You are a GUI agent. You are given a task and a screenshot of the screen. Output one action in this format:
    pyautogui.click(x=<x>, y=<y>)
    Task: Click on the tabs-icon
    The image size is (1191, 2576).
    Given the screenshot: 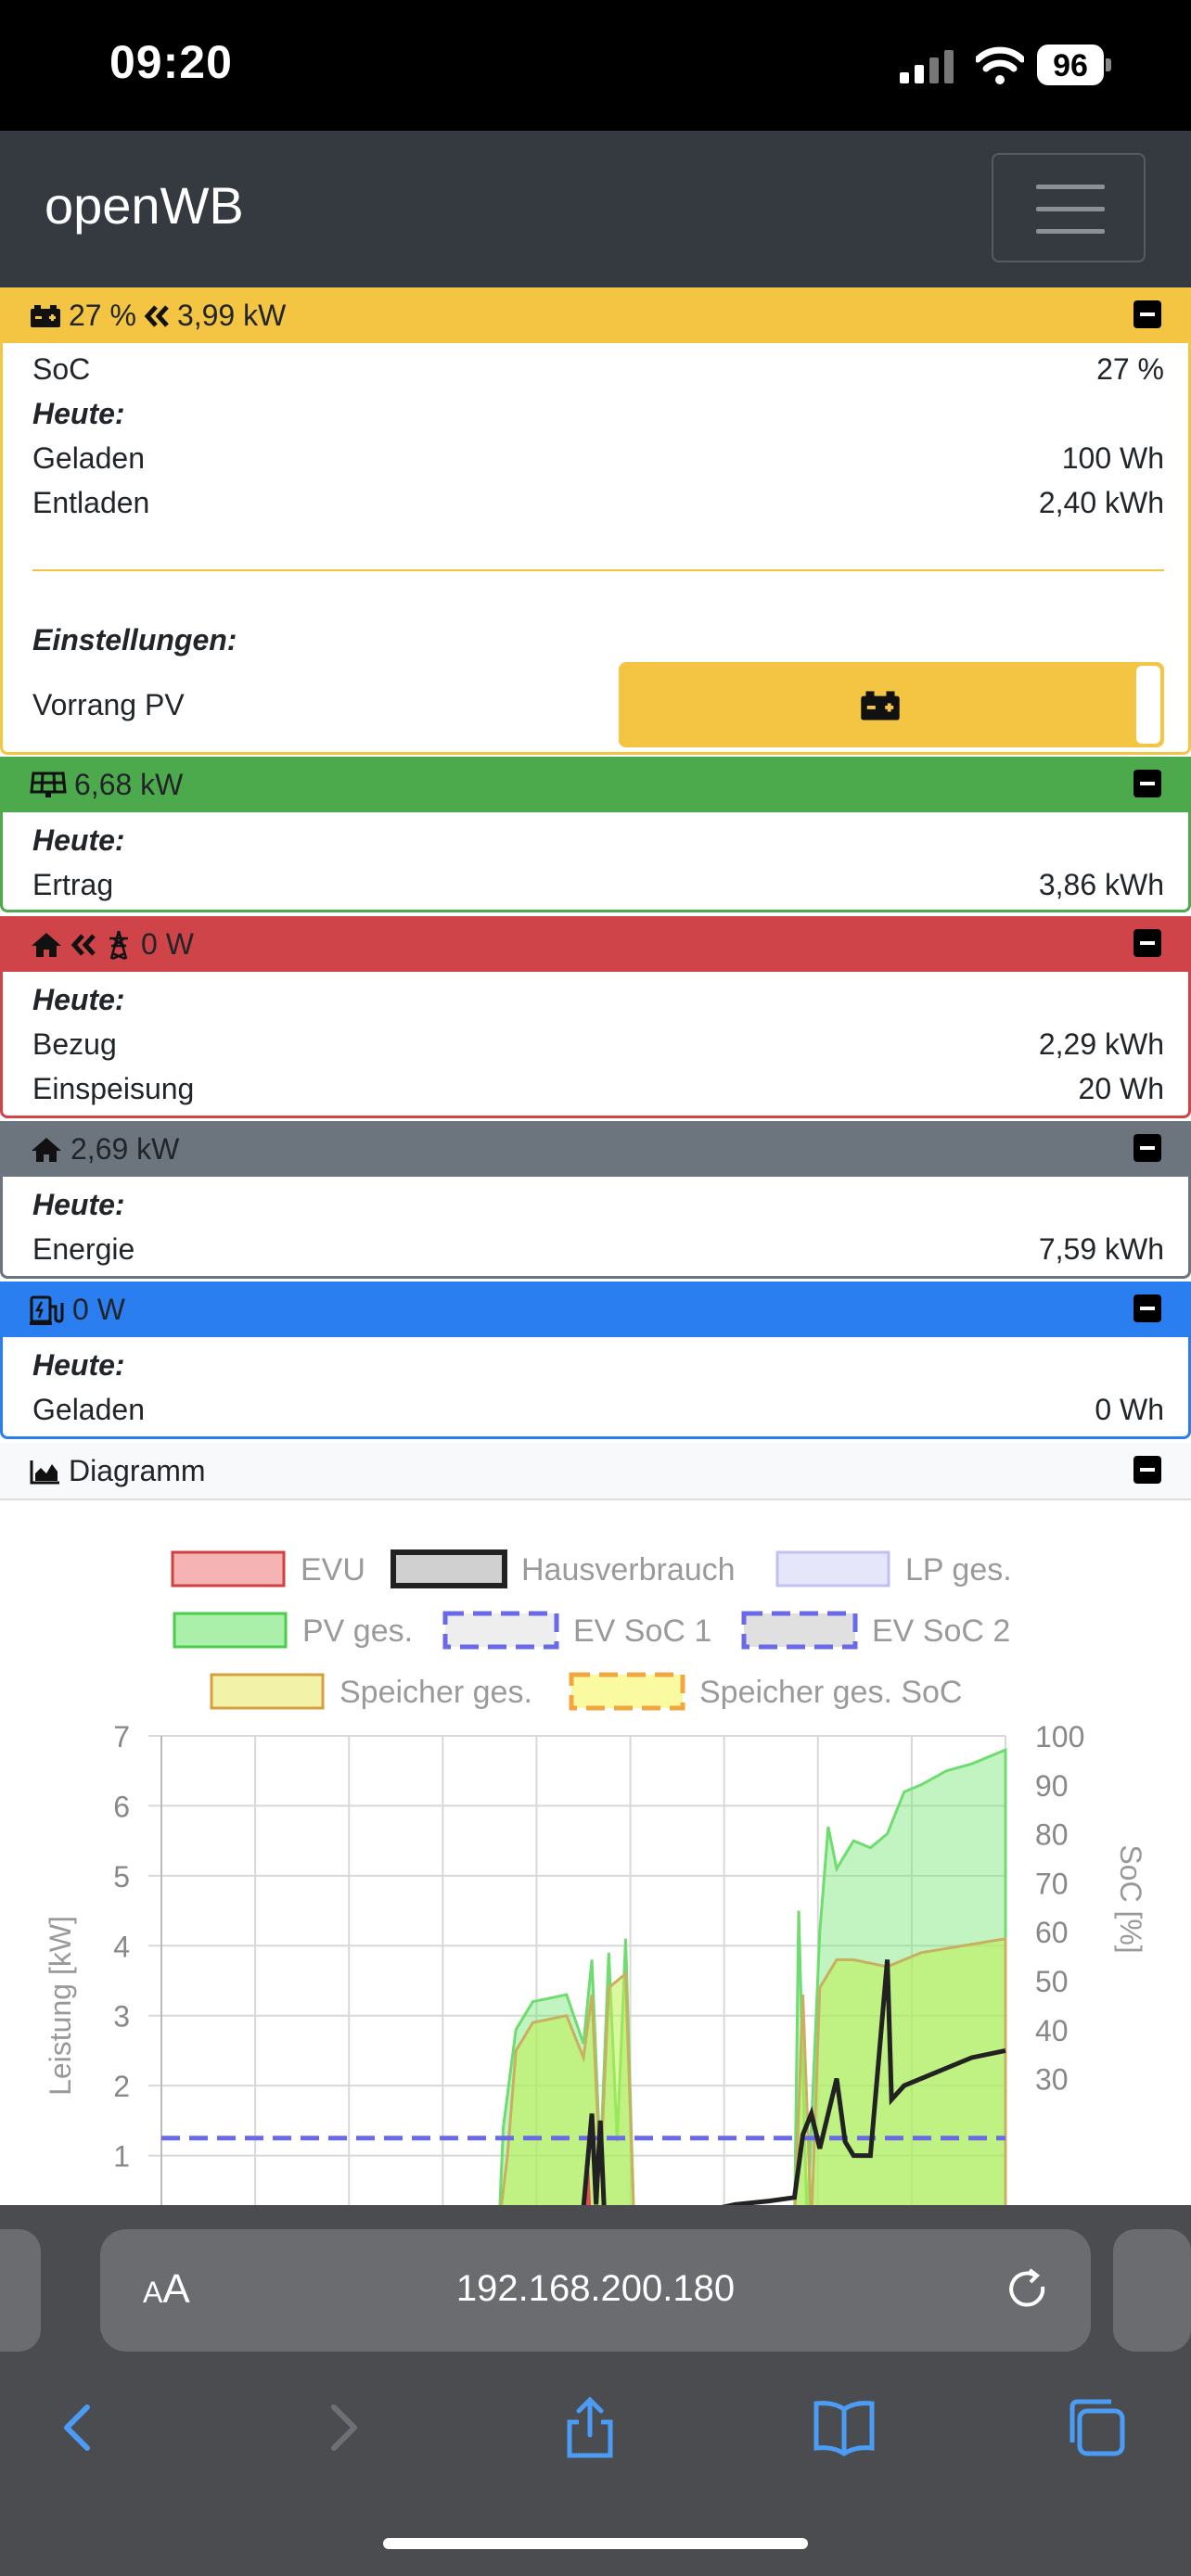 What is the action you would take?
    pyautogui.click(x=1096, y=2428)
    